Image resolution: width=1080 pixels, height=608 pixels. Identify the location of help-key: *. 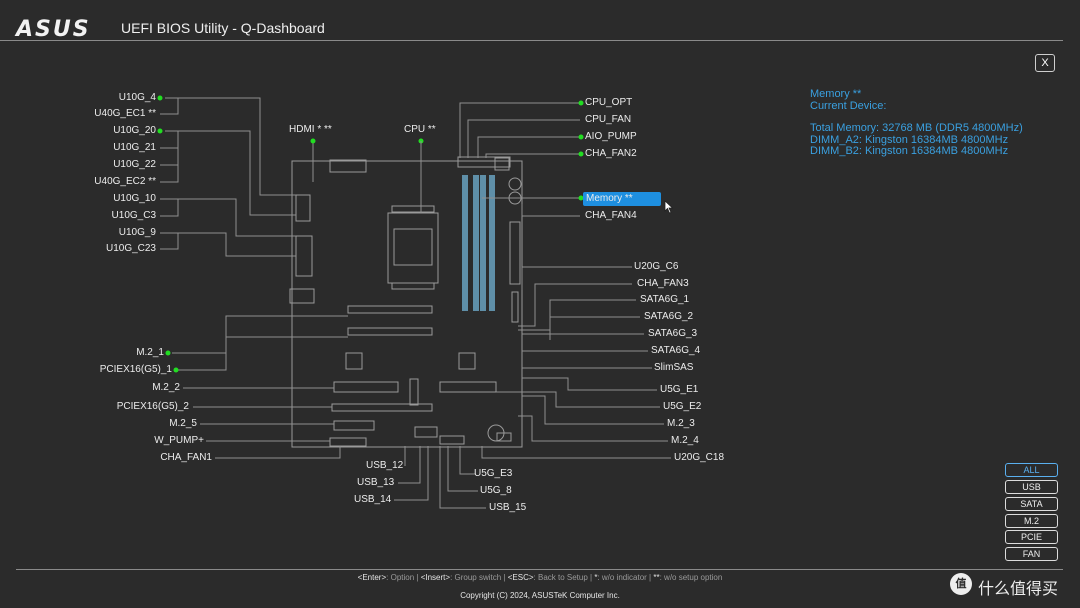
(596, 577).